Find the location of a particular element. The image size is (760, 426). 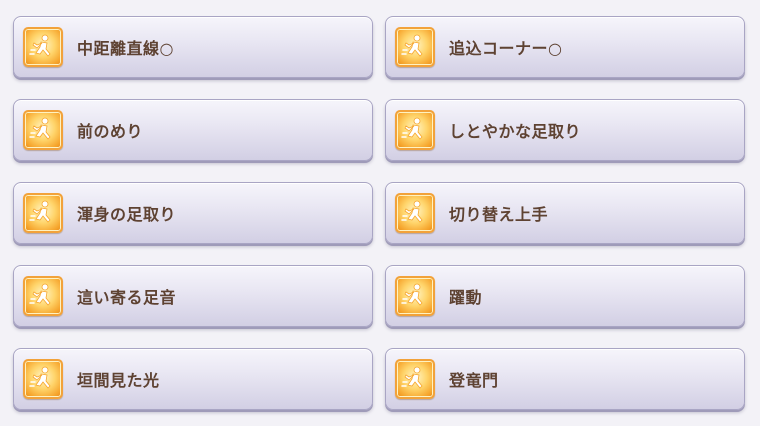

skill-card: 躍動 is located at coordinates (565, 296).